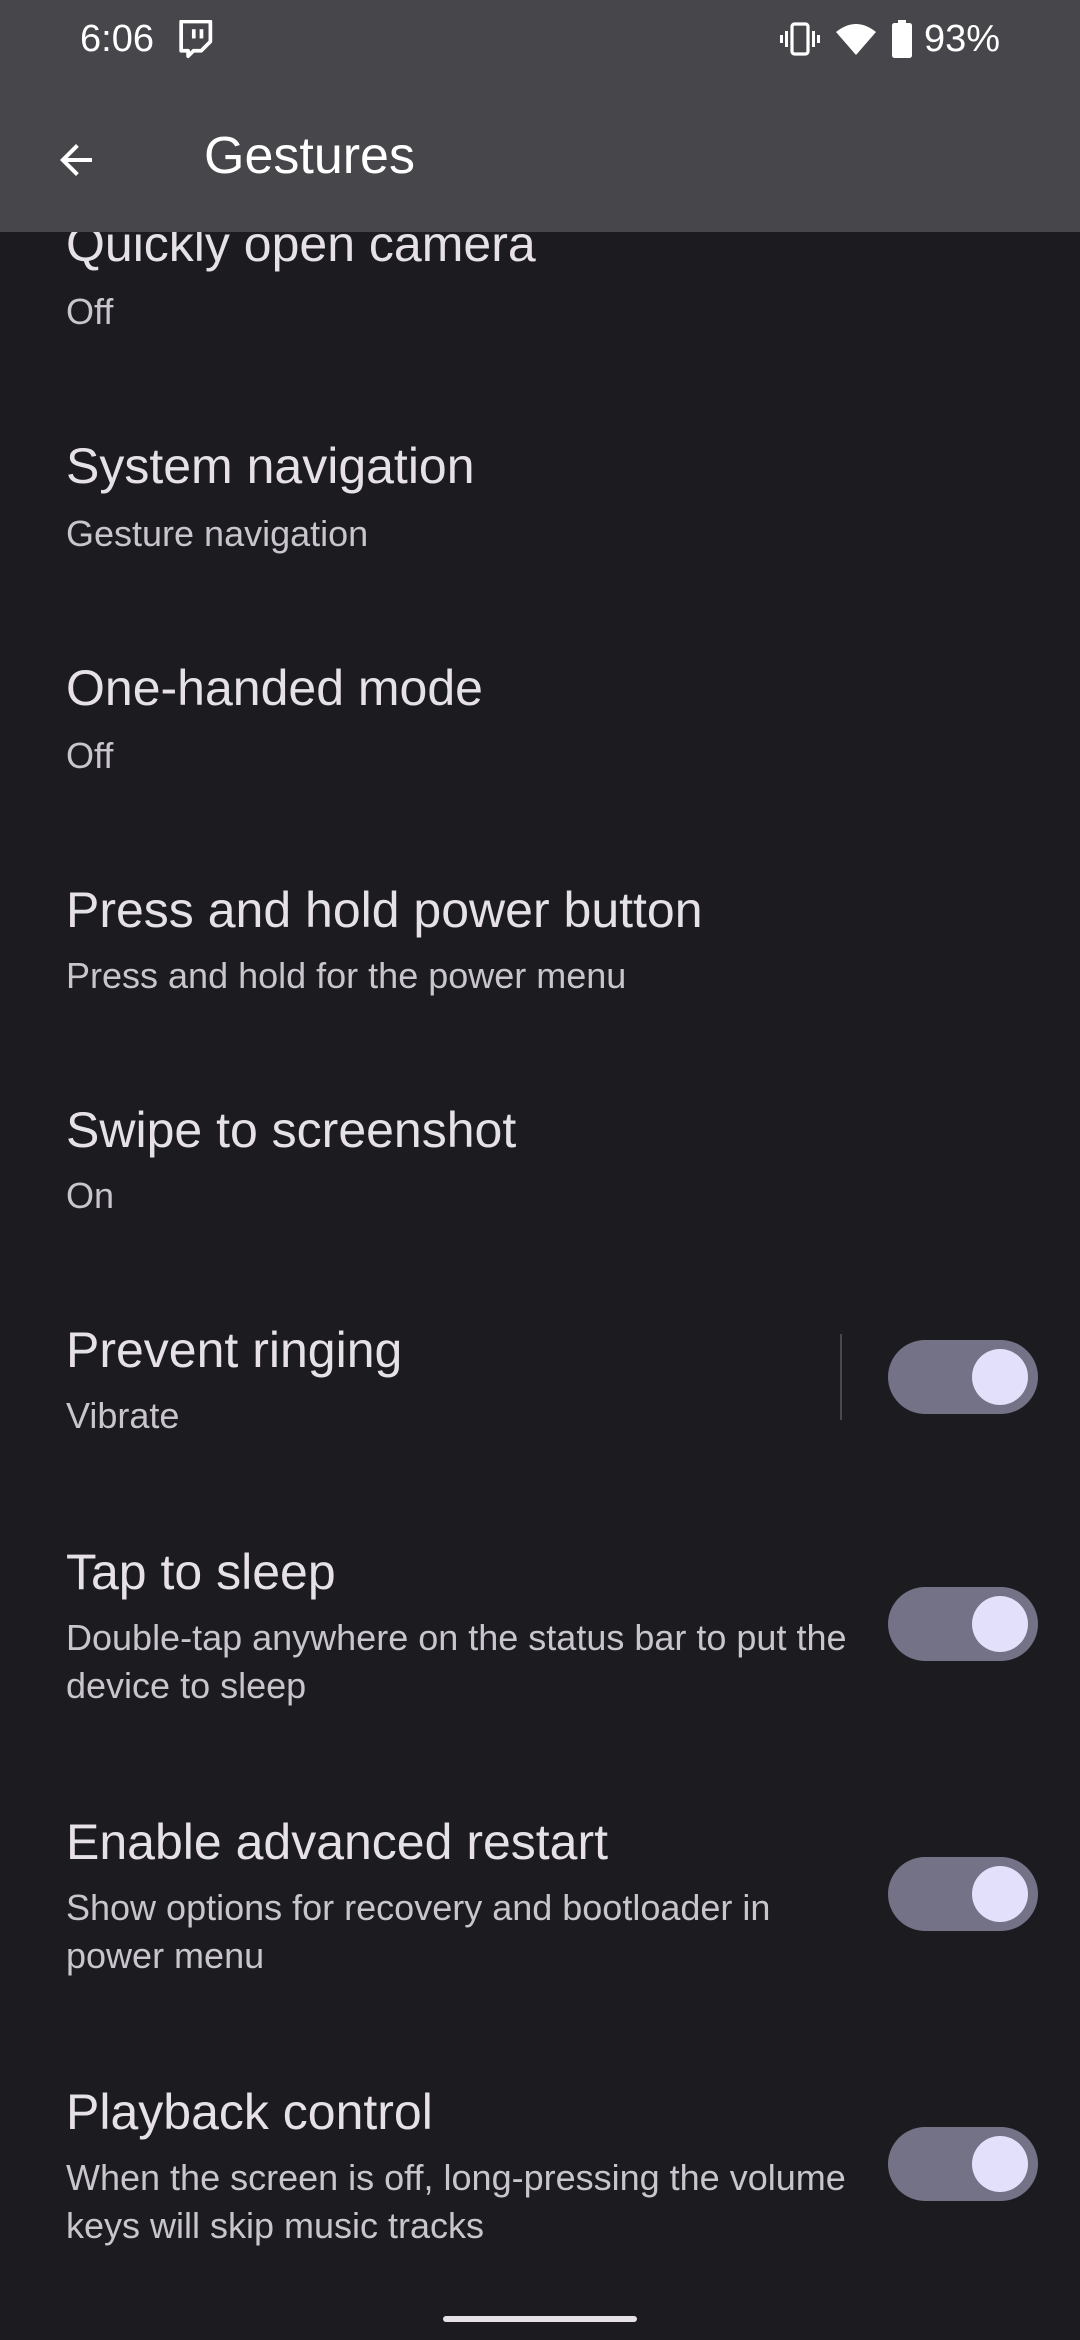 The image size is (1080, 2340). I want to click on setting-prevent-ringing: Prevent ringing Vibrate, so click(540, 1380).